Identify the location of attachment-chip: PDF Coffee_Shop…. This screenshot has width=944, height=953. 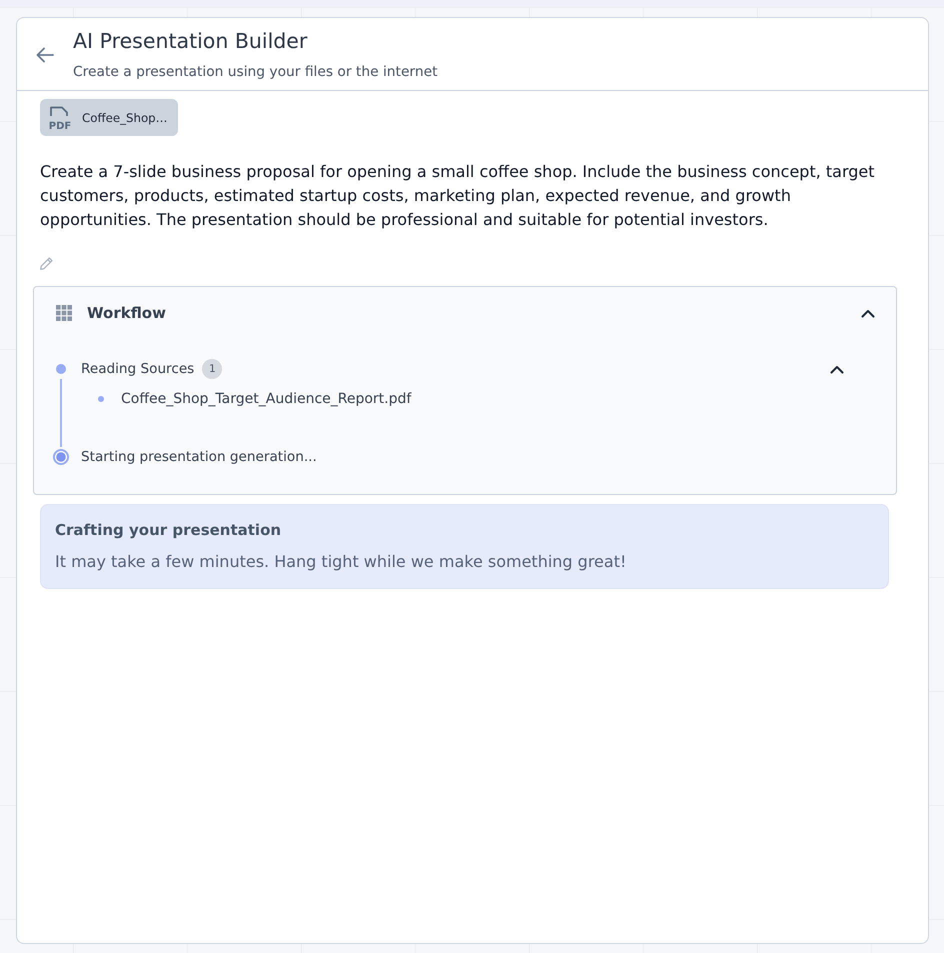
(109, 117).